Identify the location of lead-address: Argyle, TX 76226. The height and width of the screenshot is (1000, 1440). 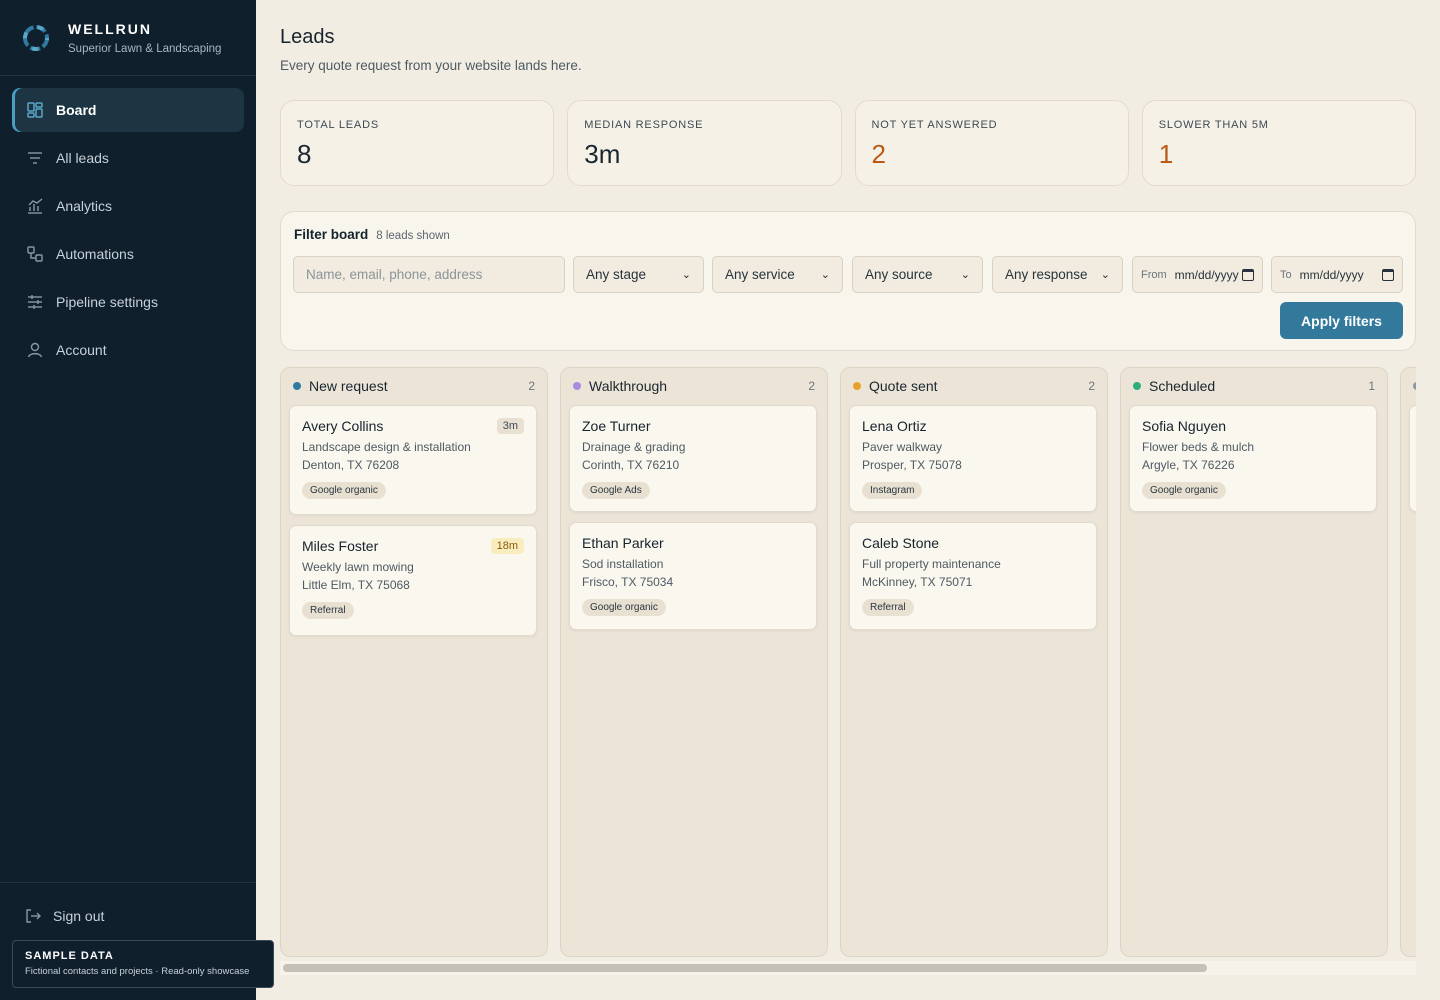
(1188, 465).